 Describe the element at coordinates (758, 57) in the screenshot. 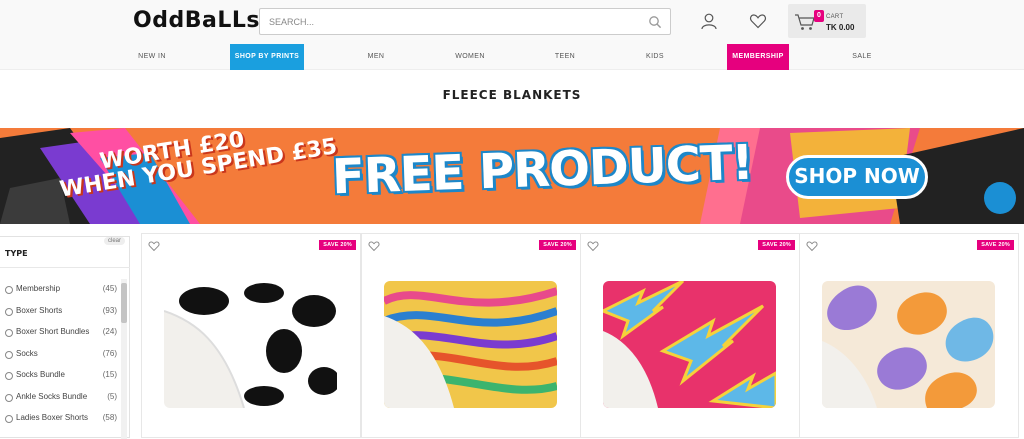

I see `nav-membership: MEMBERSHIP` at that location.